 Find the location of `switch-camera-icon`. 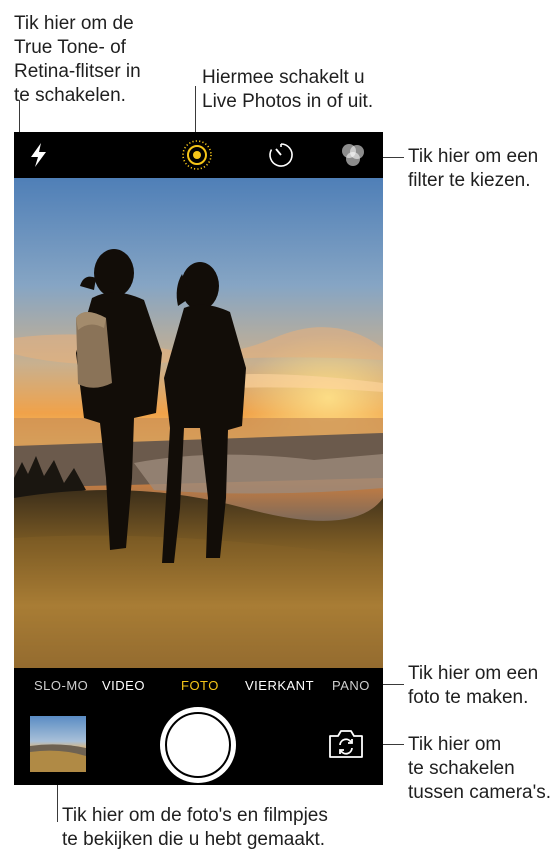

switch-camera-icon is located at coordinates (346, 744).